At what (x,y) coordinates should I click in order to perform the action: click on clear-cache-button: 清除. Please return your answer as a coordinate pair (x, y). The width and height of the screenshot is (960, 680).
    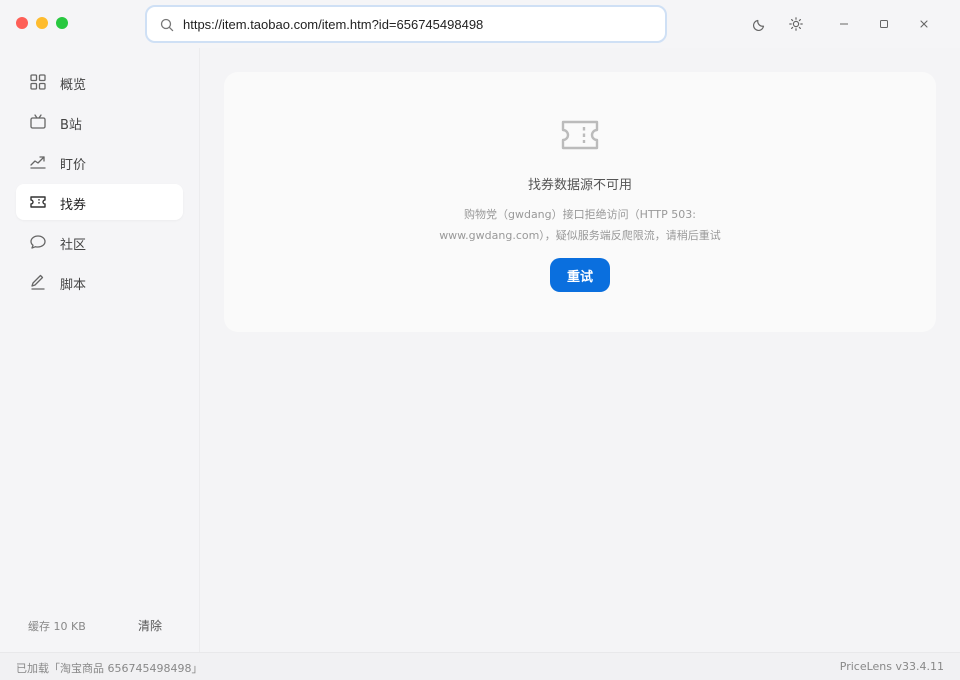
    Looking at the image, I should click on (150, 625).